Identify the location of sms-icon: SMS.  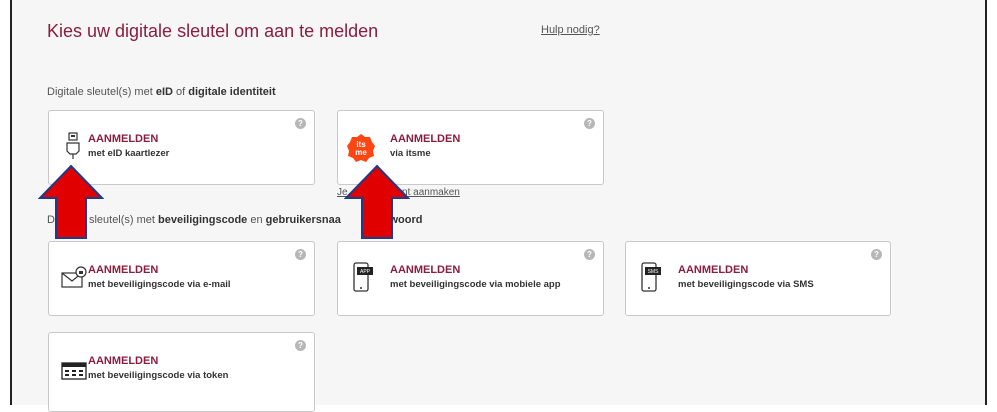
(651, 277).